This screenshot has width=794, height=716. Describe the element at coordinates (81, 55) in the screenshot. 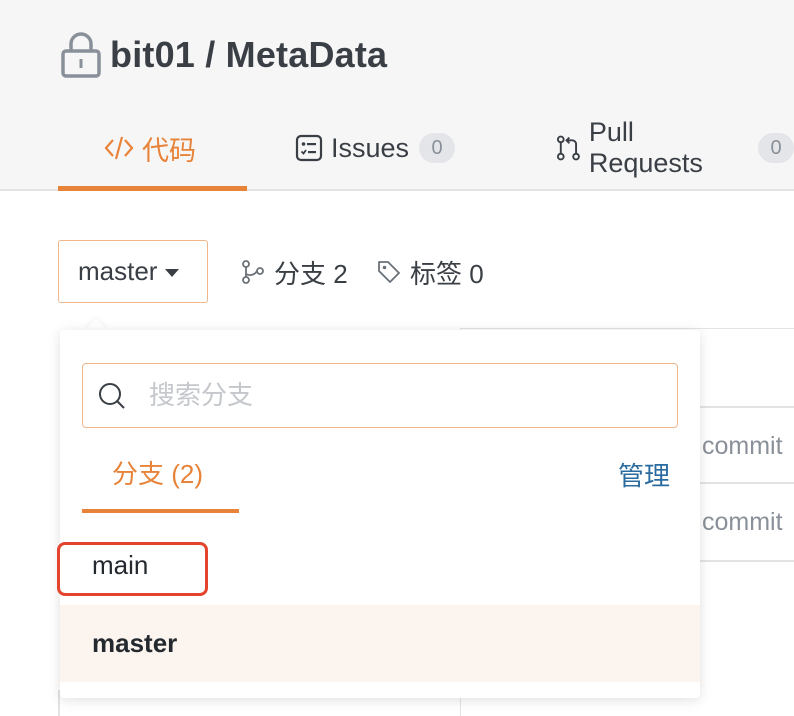

I see `lock-icon` at that location.